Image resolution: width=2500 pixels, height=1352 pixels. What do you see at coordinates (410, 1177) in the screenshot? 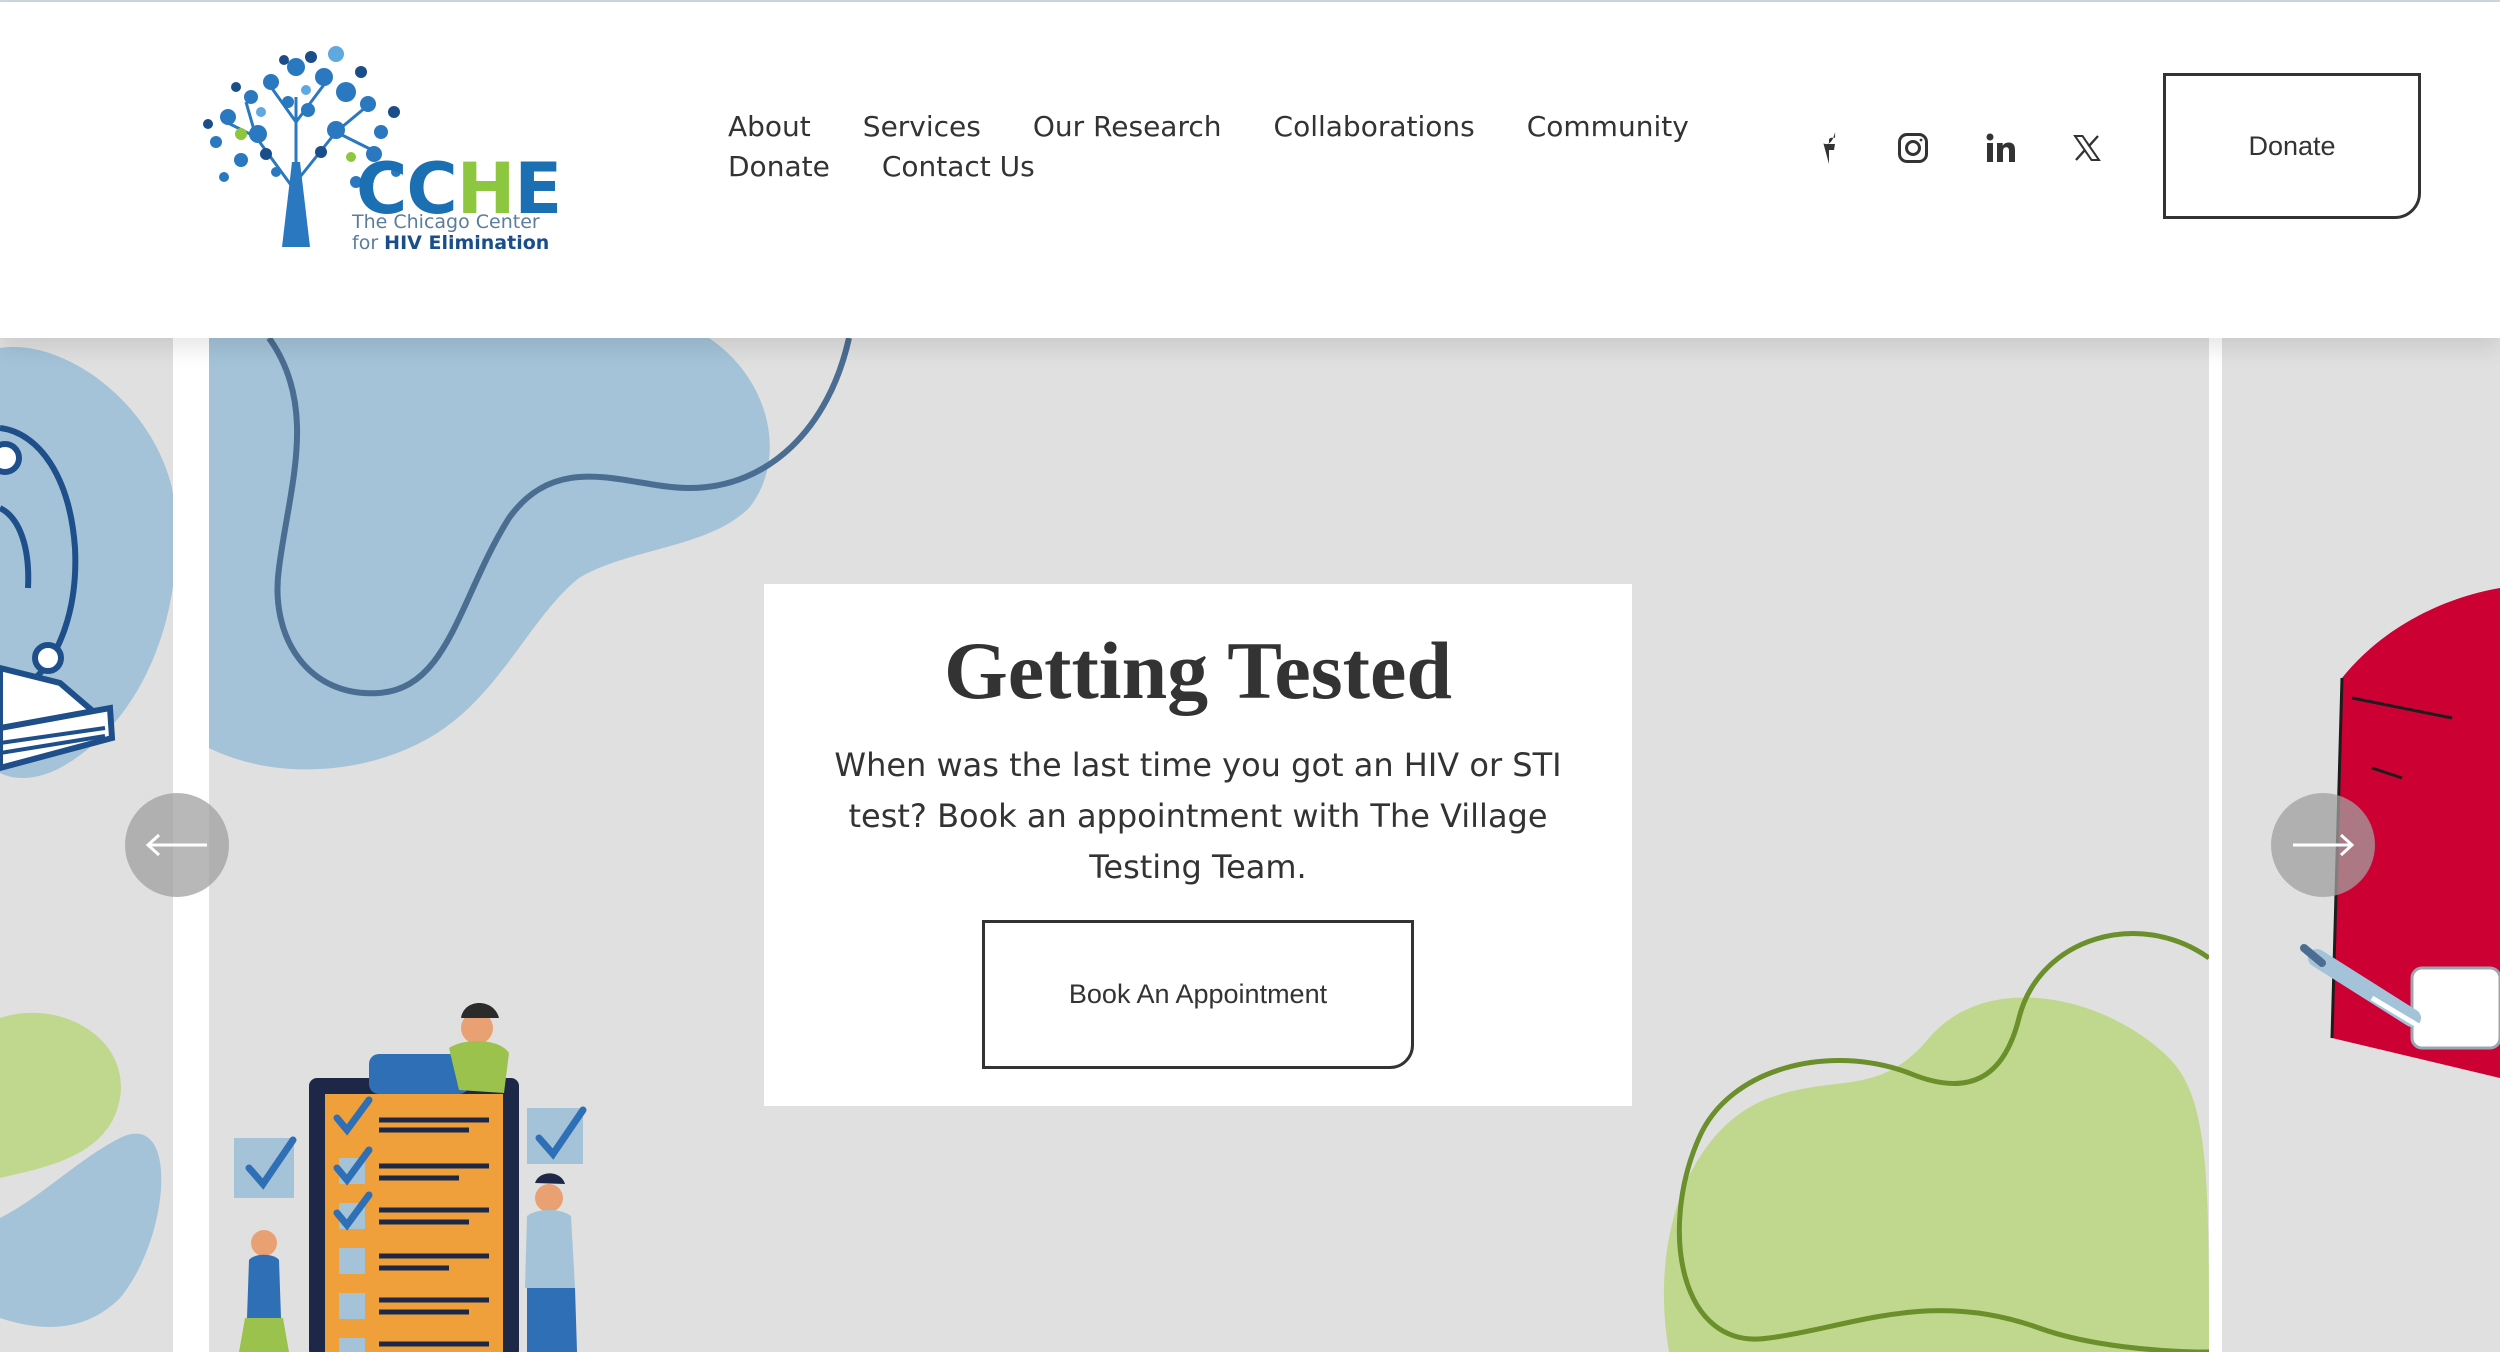
I see `checklist-people-illustration` at bounding box center [410, 1177].